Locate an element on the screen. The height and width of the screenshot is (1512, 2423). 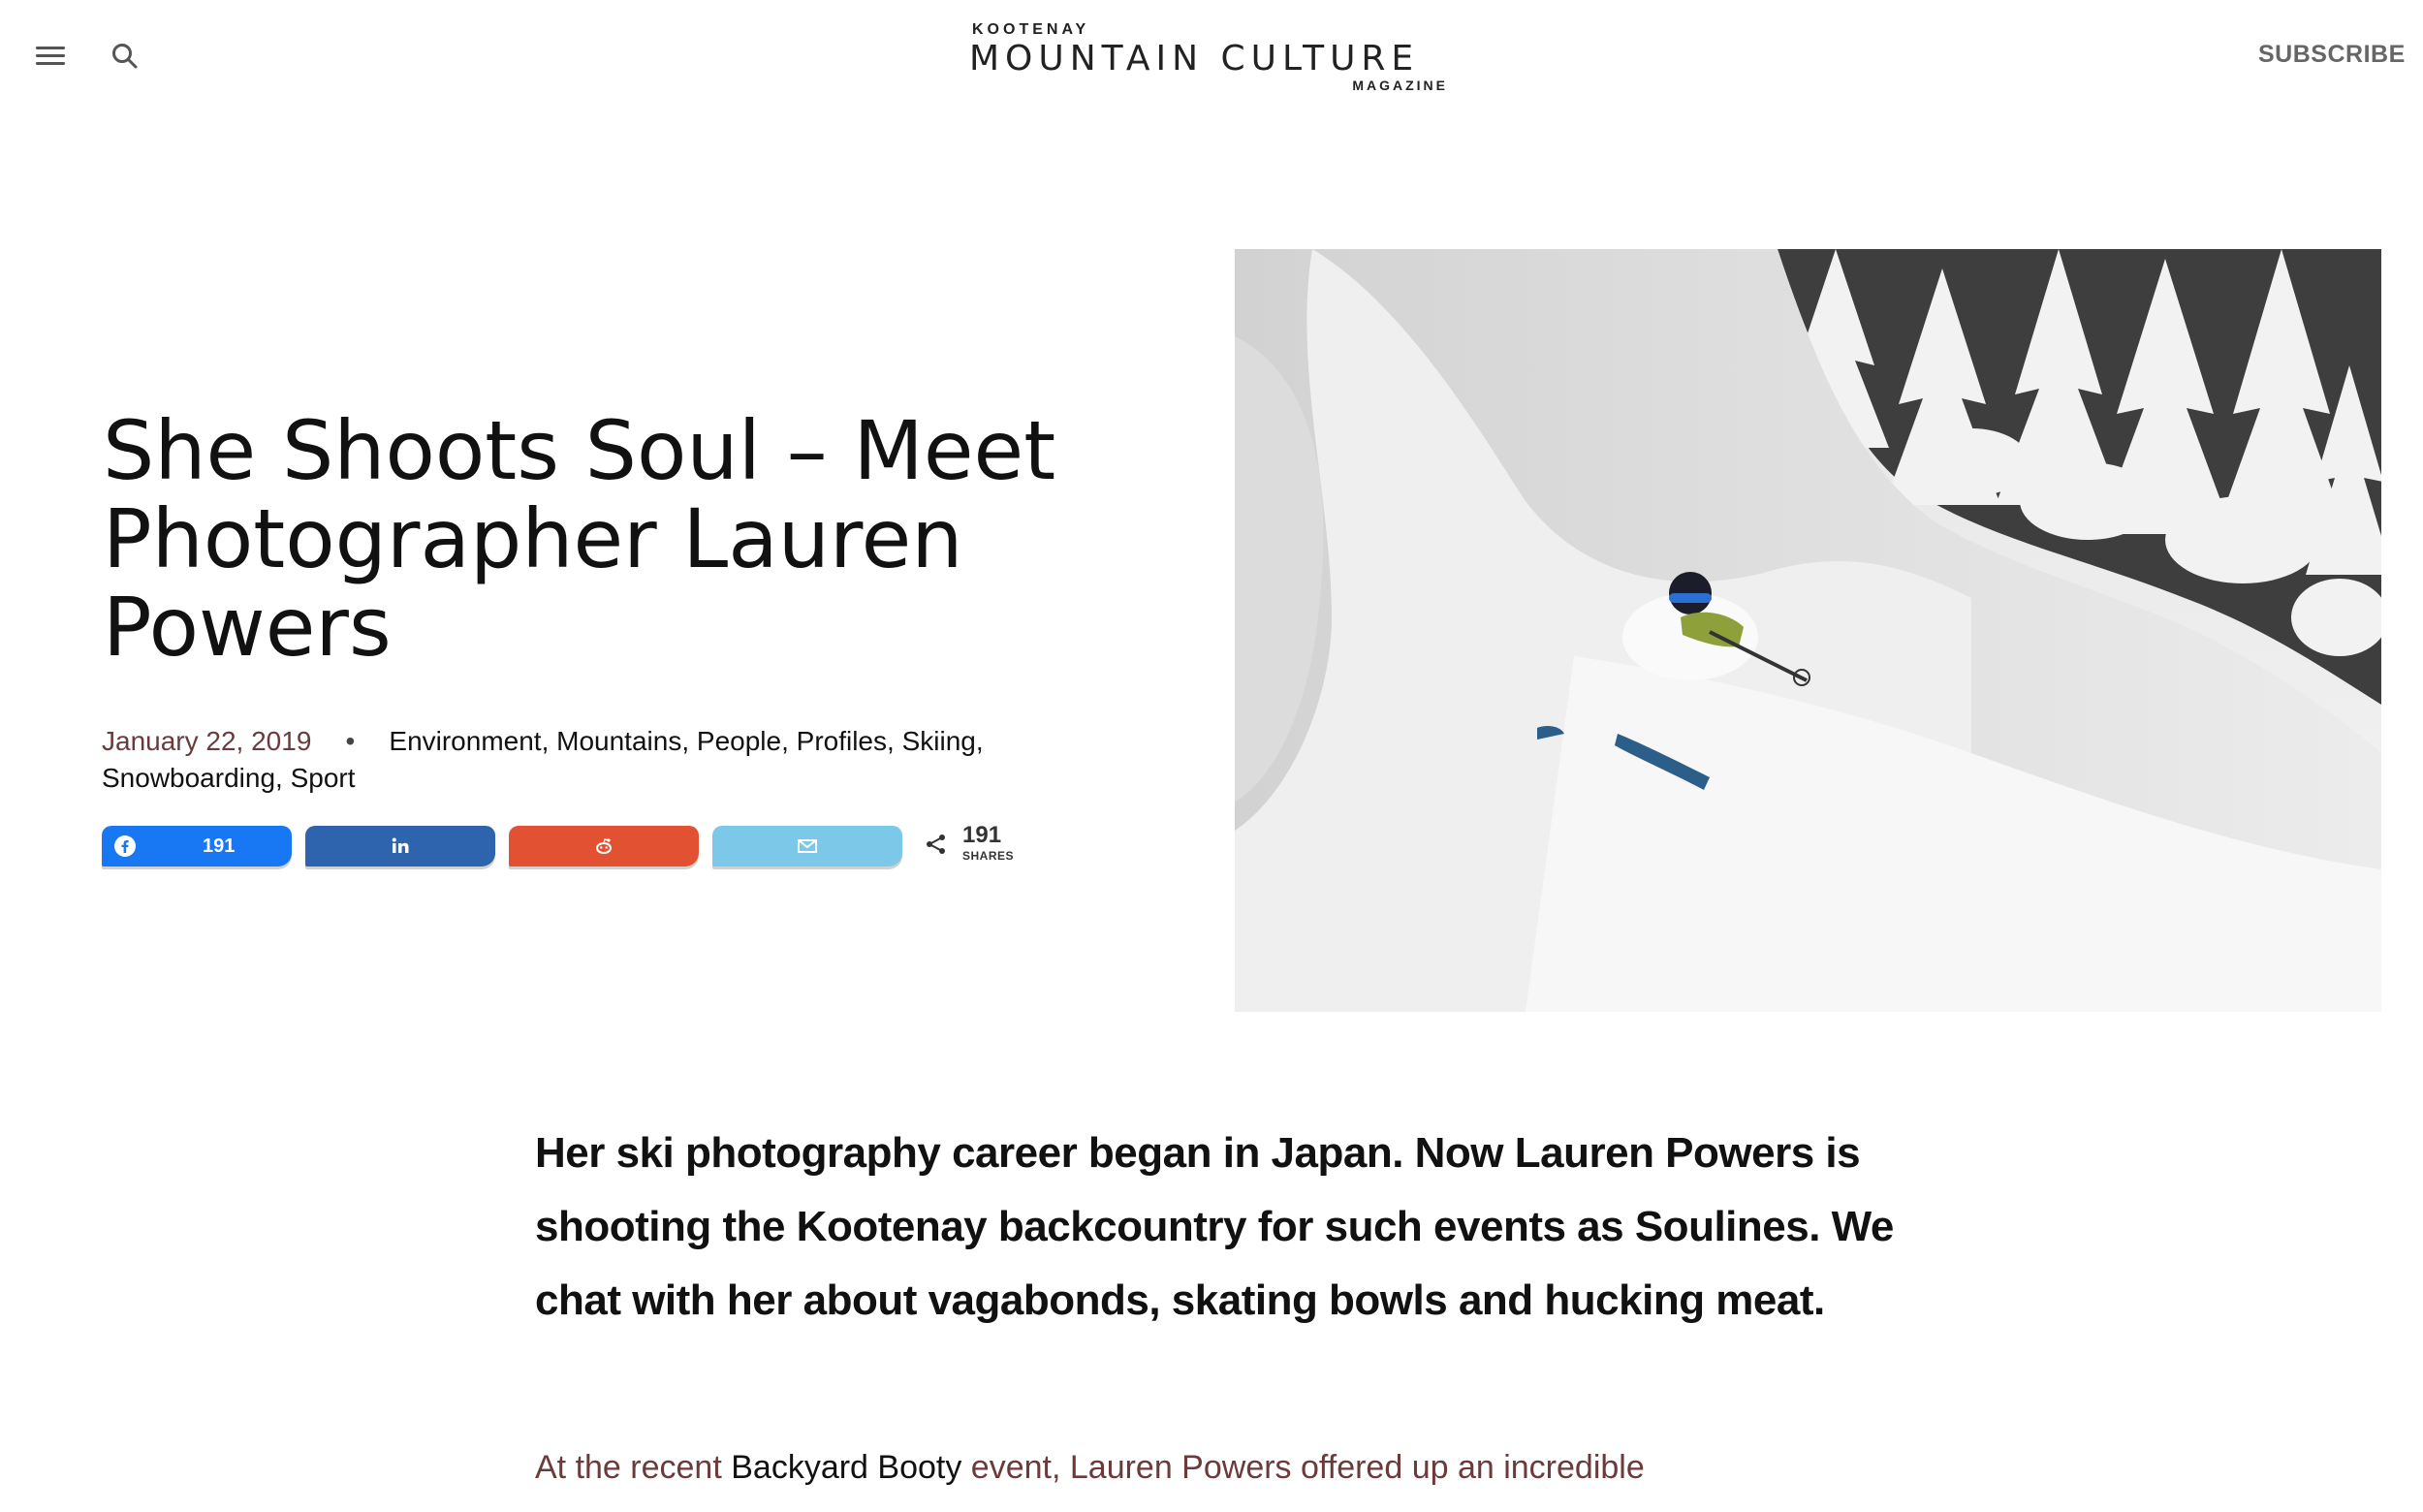
category-link: Mountains is located at coordinates (618, 741).